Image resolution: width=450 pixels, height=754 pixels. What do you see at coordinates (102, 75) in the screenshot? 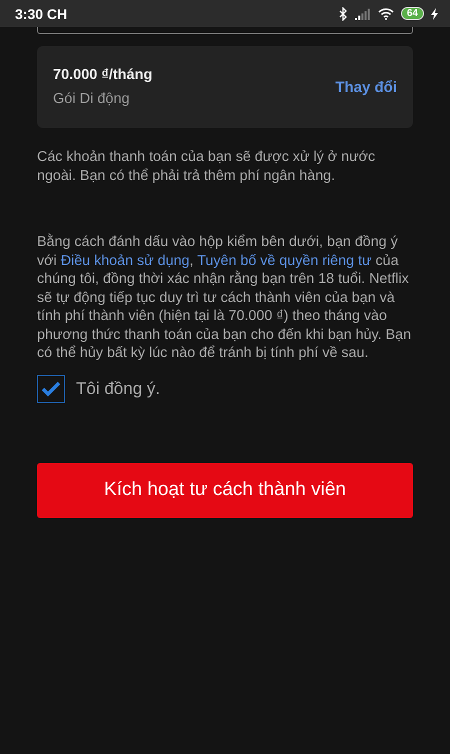
I see `plan-price: 70.000 ₫/tháng` at bounding box center [102, 75].